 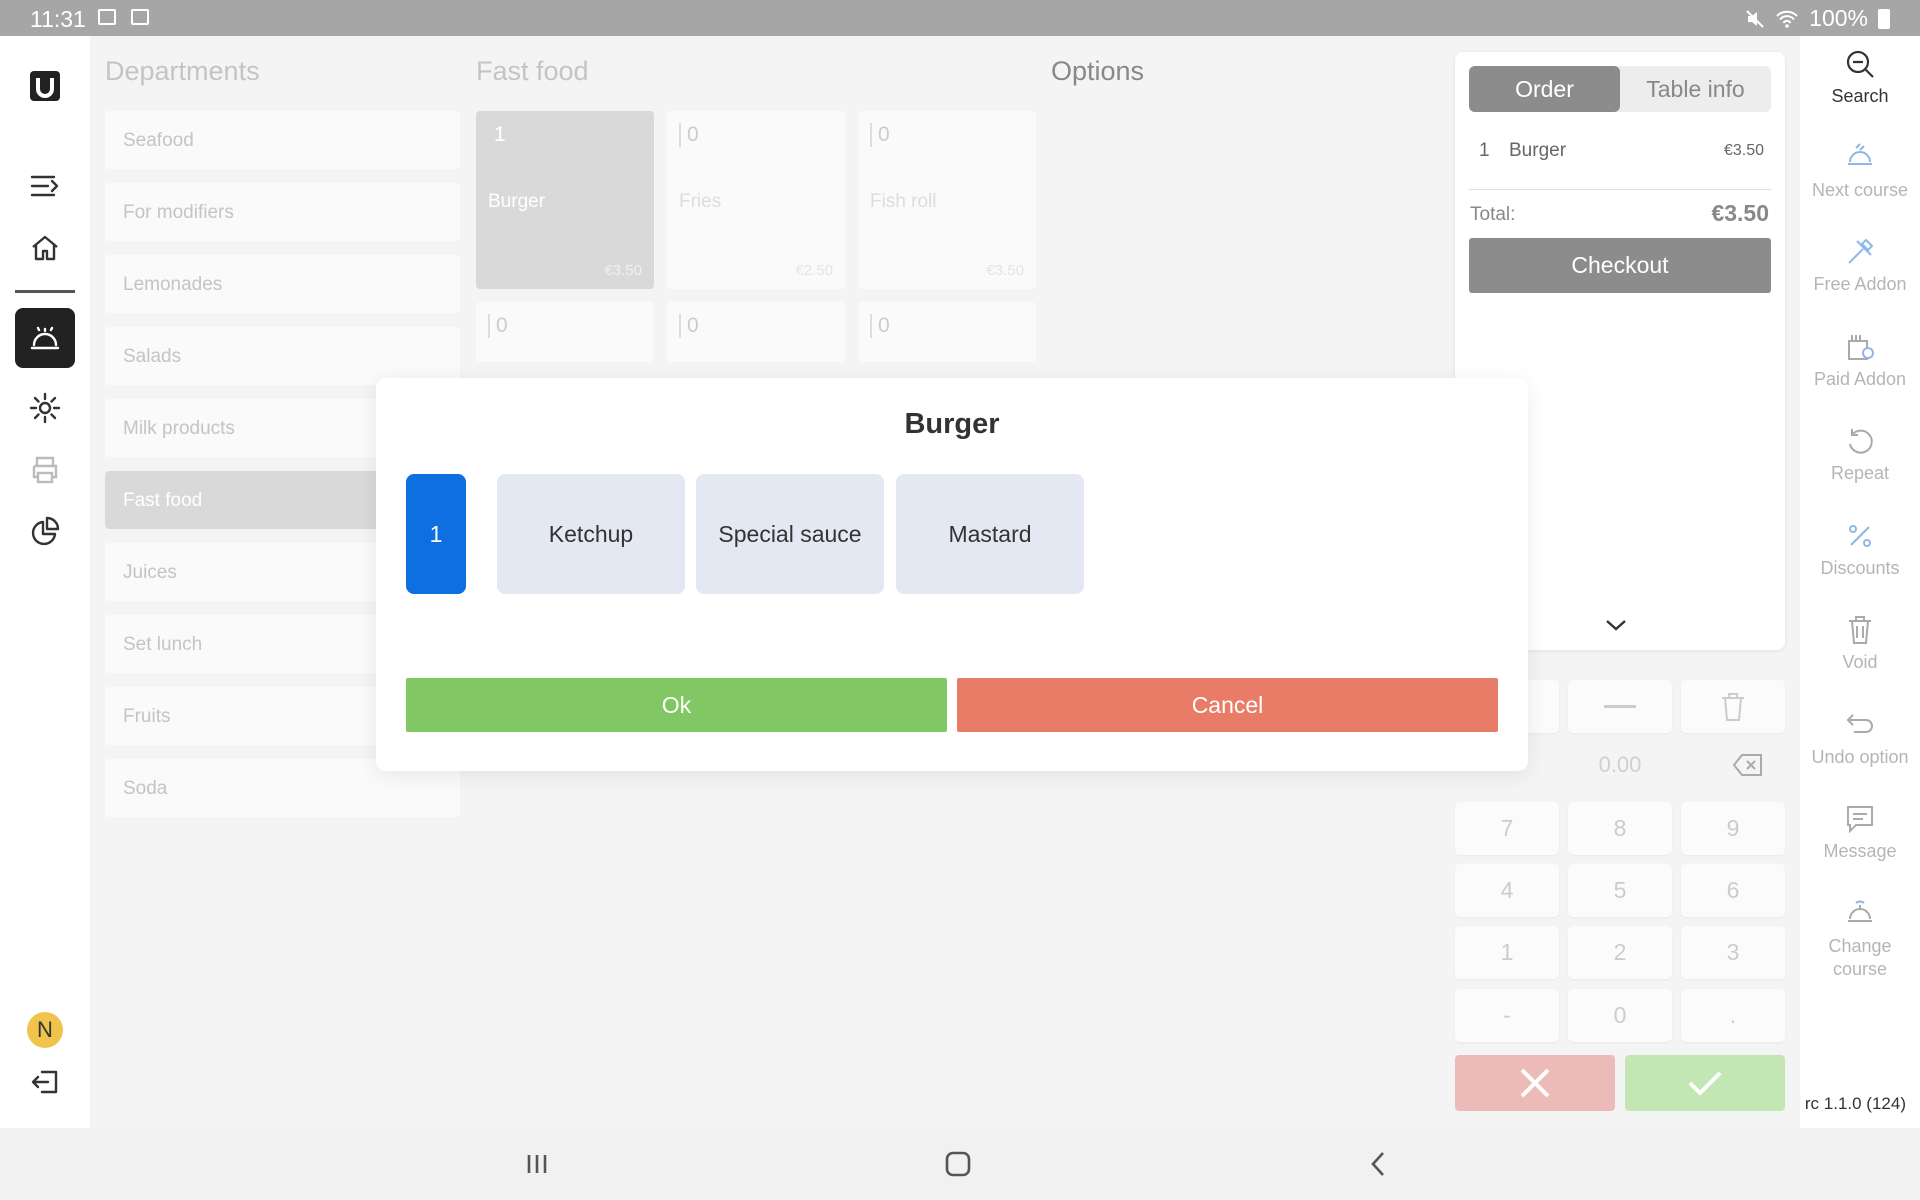 I want to click on paid-addon-action: Paid Addon, so click(x=1860, y=360).